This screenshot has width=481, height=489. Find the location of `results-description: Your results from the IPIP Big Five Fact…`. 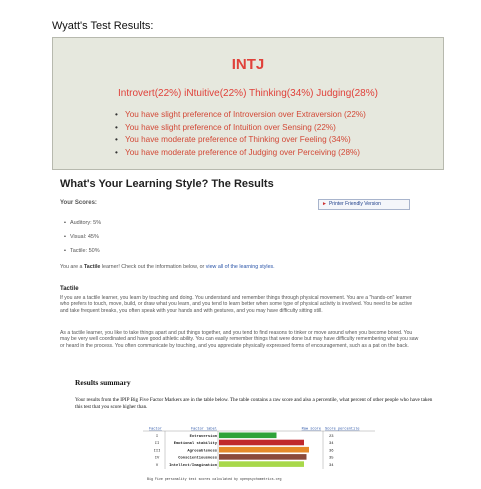

results-description: Your results from the IPIP Big Five Fact… is located at coordinates (254, 403).